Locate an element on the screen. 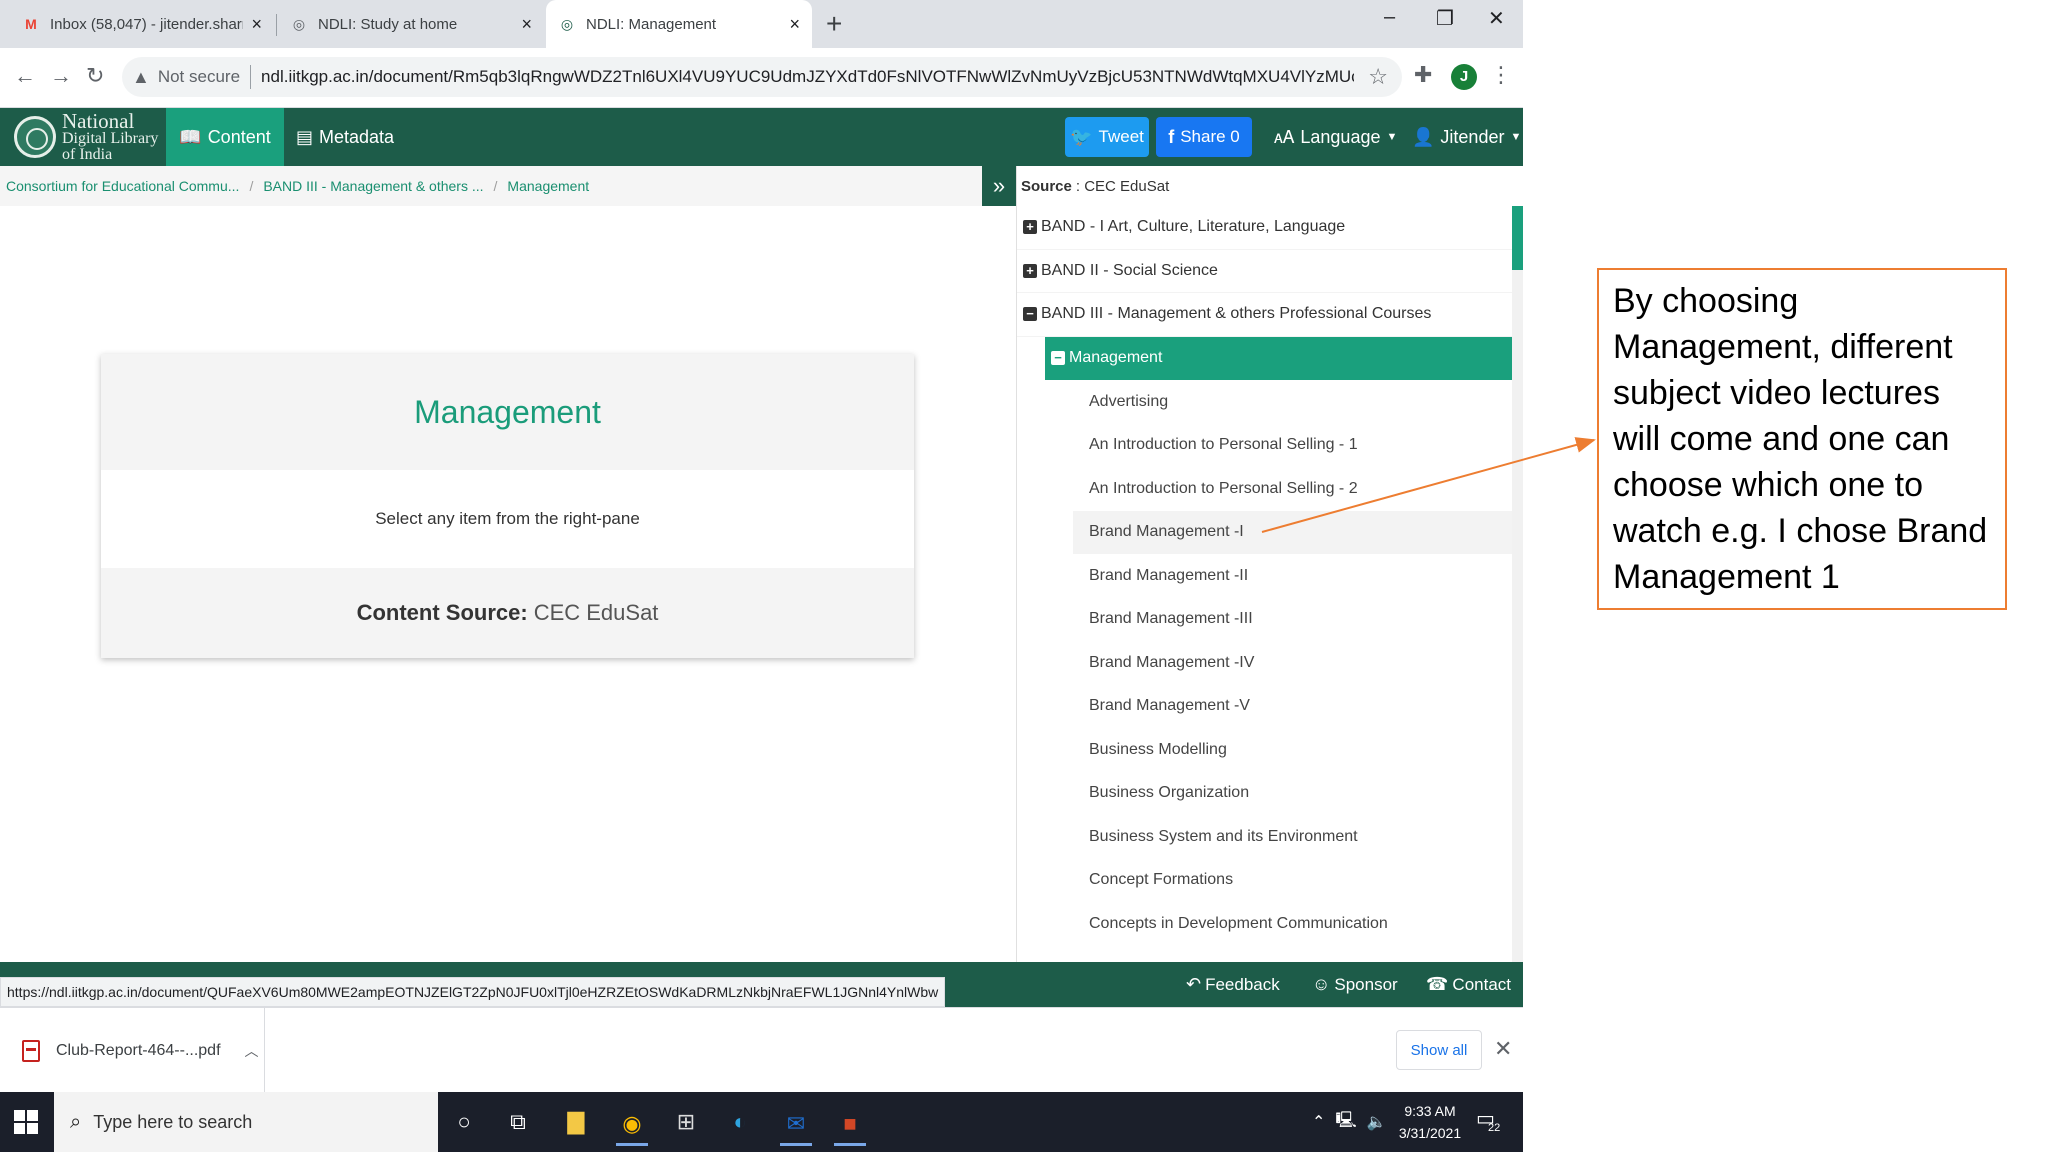 The width and height of the screenshot is (2048, 1152). download-item: Club-Report-464--...pdf ︿ is located at coordinates (132, 1050).